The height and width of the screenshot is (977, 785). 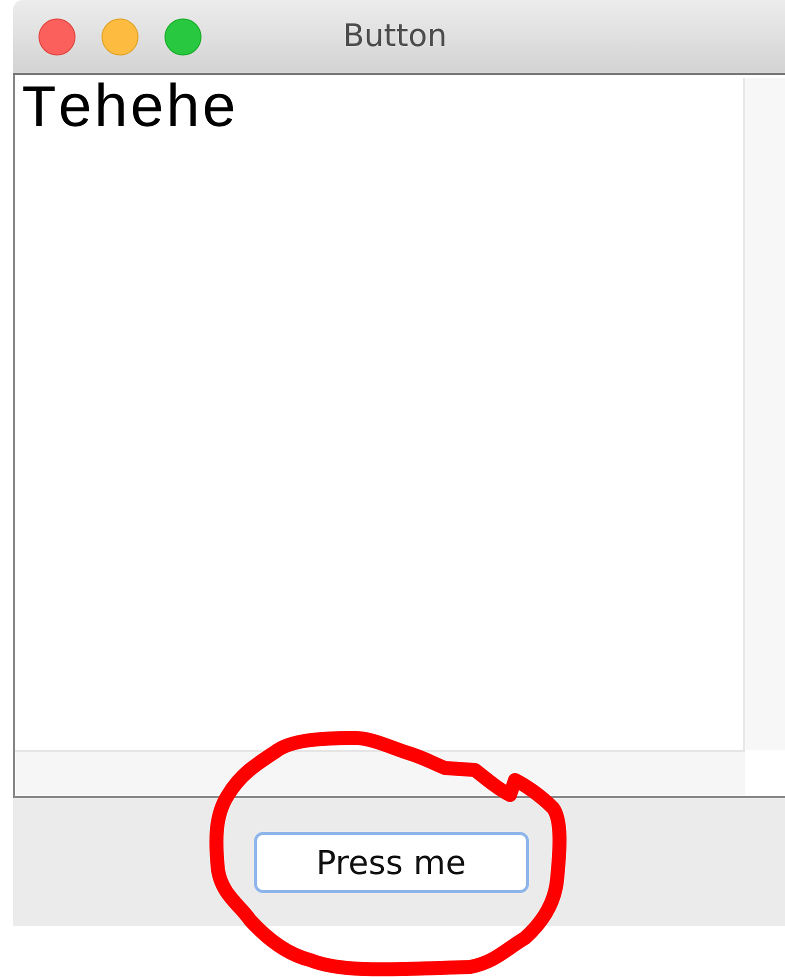 I want to click on window-title: Button, so click(x=395, y=37).